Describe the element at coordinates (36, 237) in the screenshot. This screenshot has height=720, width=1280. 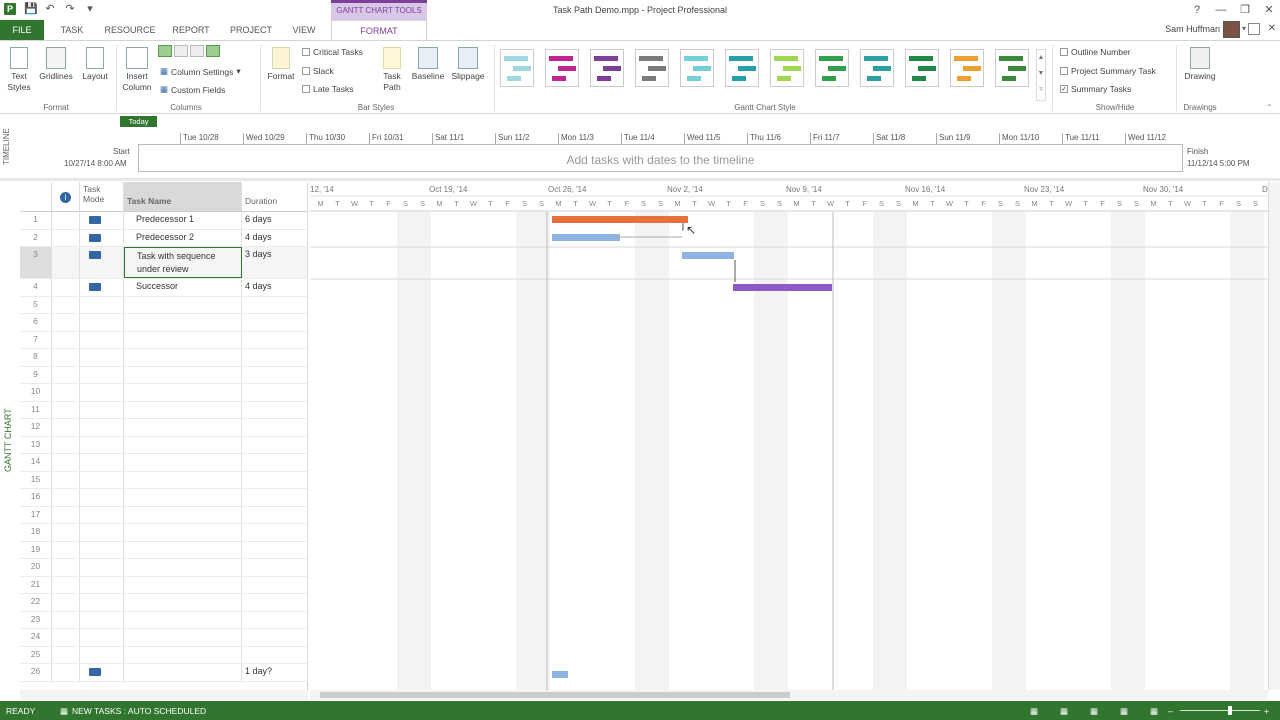
I see `row-number: 2` at that location.